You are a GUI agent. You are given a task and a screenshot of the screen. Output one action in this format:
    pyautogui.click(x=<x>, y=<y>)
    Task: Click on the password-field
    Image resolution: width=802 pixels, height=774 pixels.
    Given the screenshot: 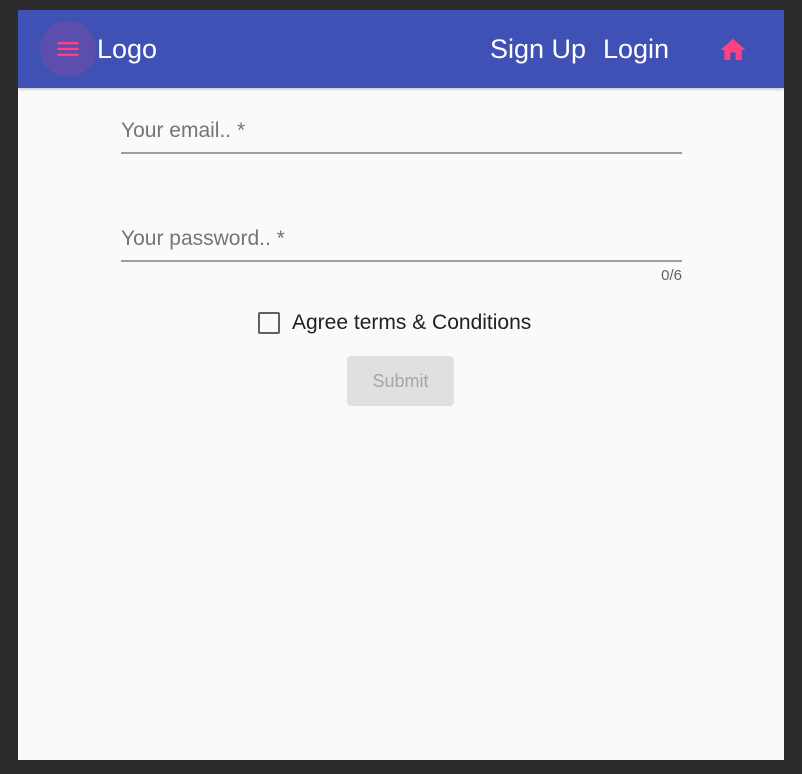 What is the action you would take?
    pyautogui.click(x=401, y=241)
    